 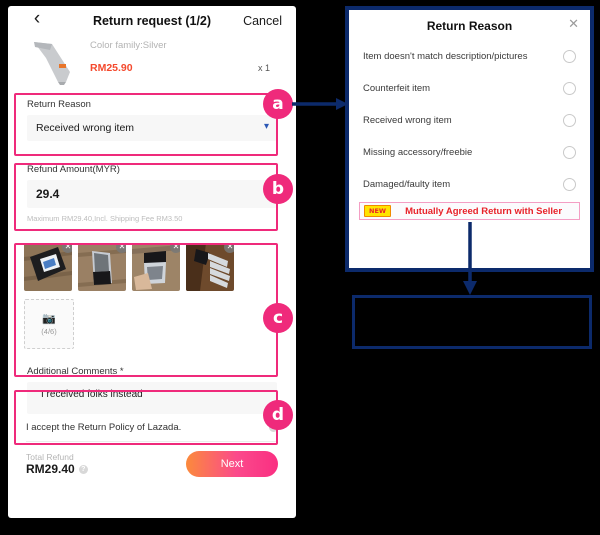 I want to click on total-refund-block: Total Refund RM29.40 ?, so click(x=57, y=464).